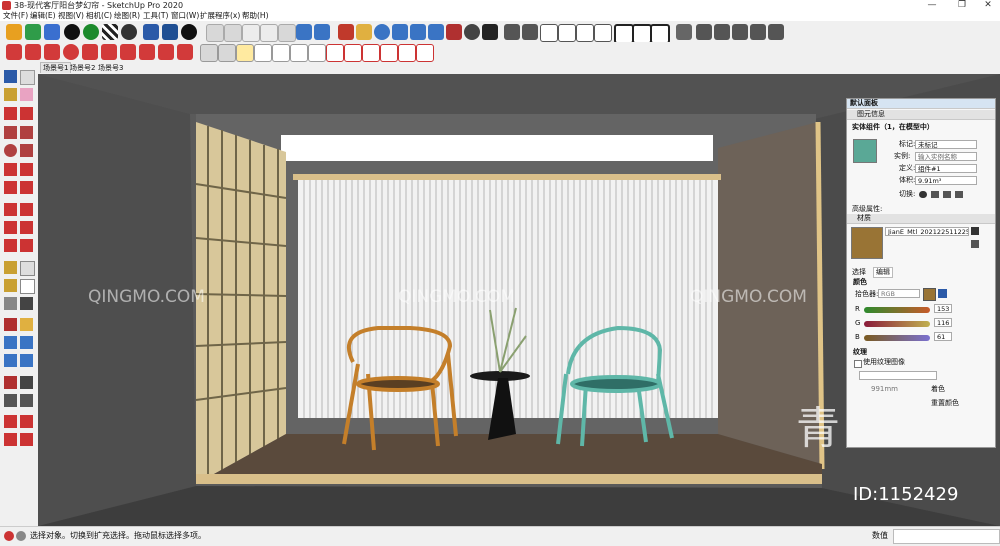  What do you see at coordinates (21, 536) in the screenshot?
I see `credits-status-icon` at bounding box center [21, 536].